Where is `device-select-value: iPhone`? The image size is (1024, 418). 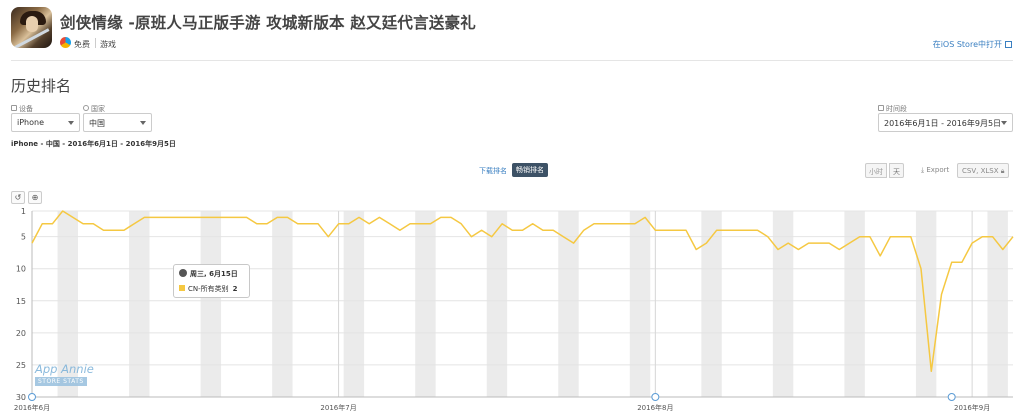 device-select-value: iPhone is located at coordinates (31, 122).